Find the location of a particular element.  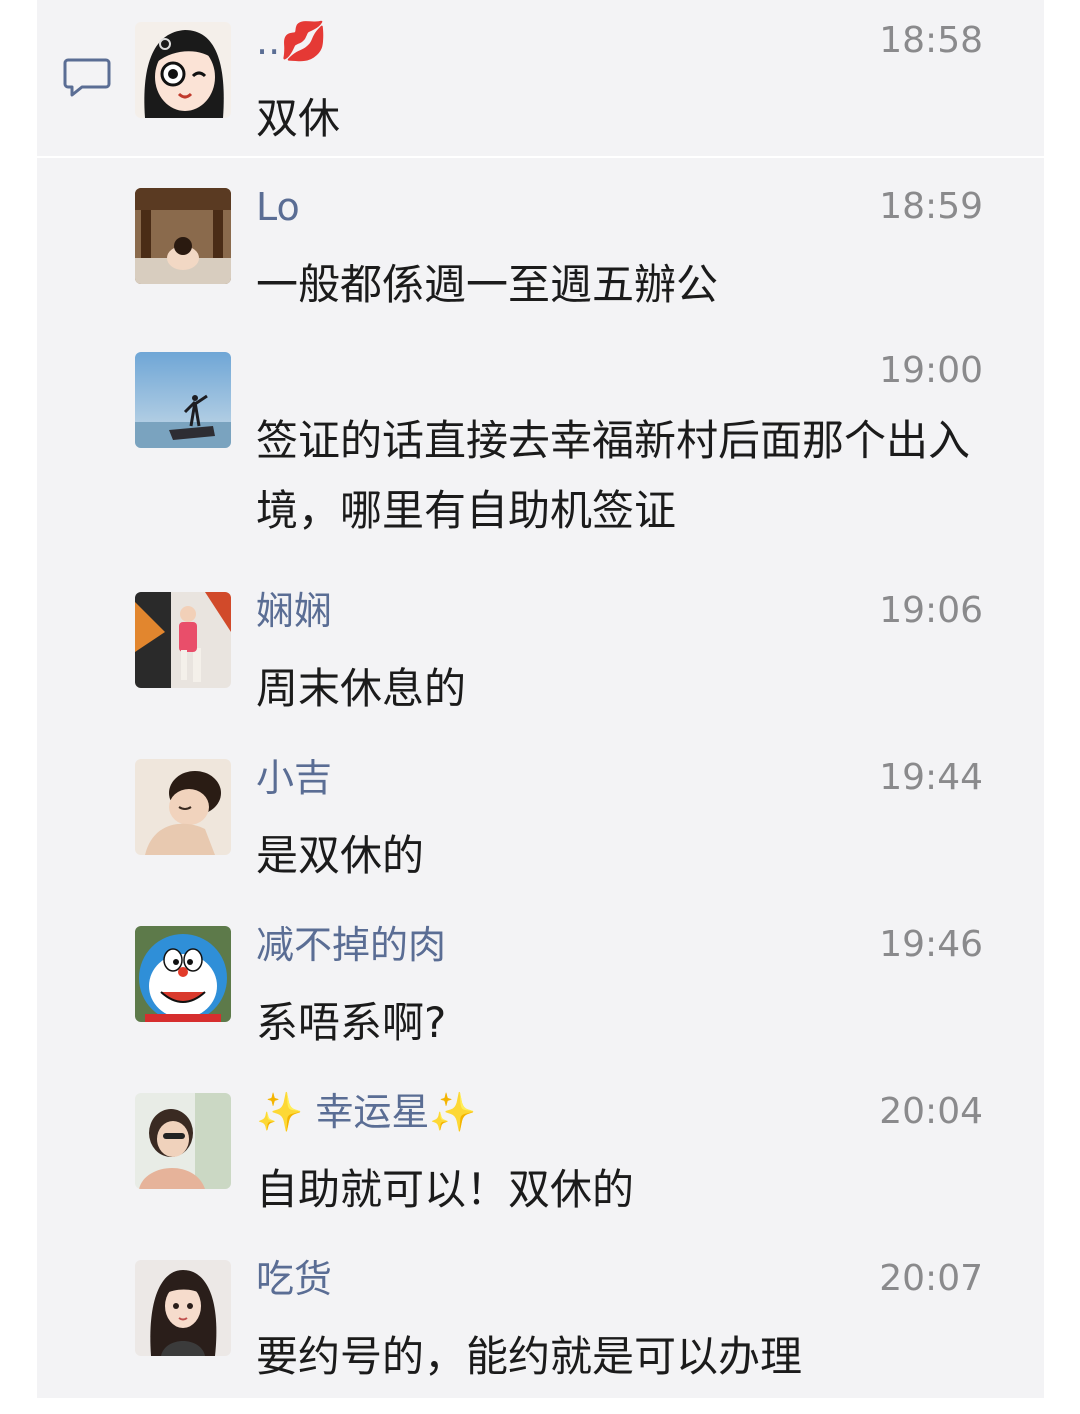

sender-name: 小吉 is located at coordinates (294, 778).